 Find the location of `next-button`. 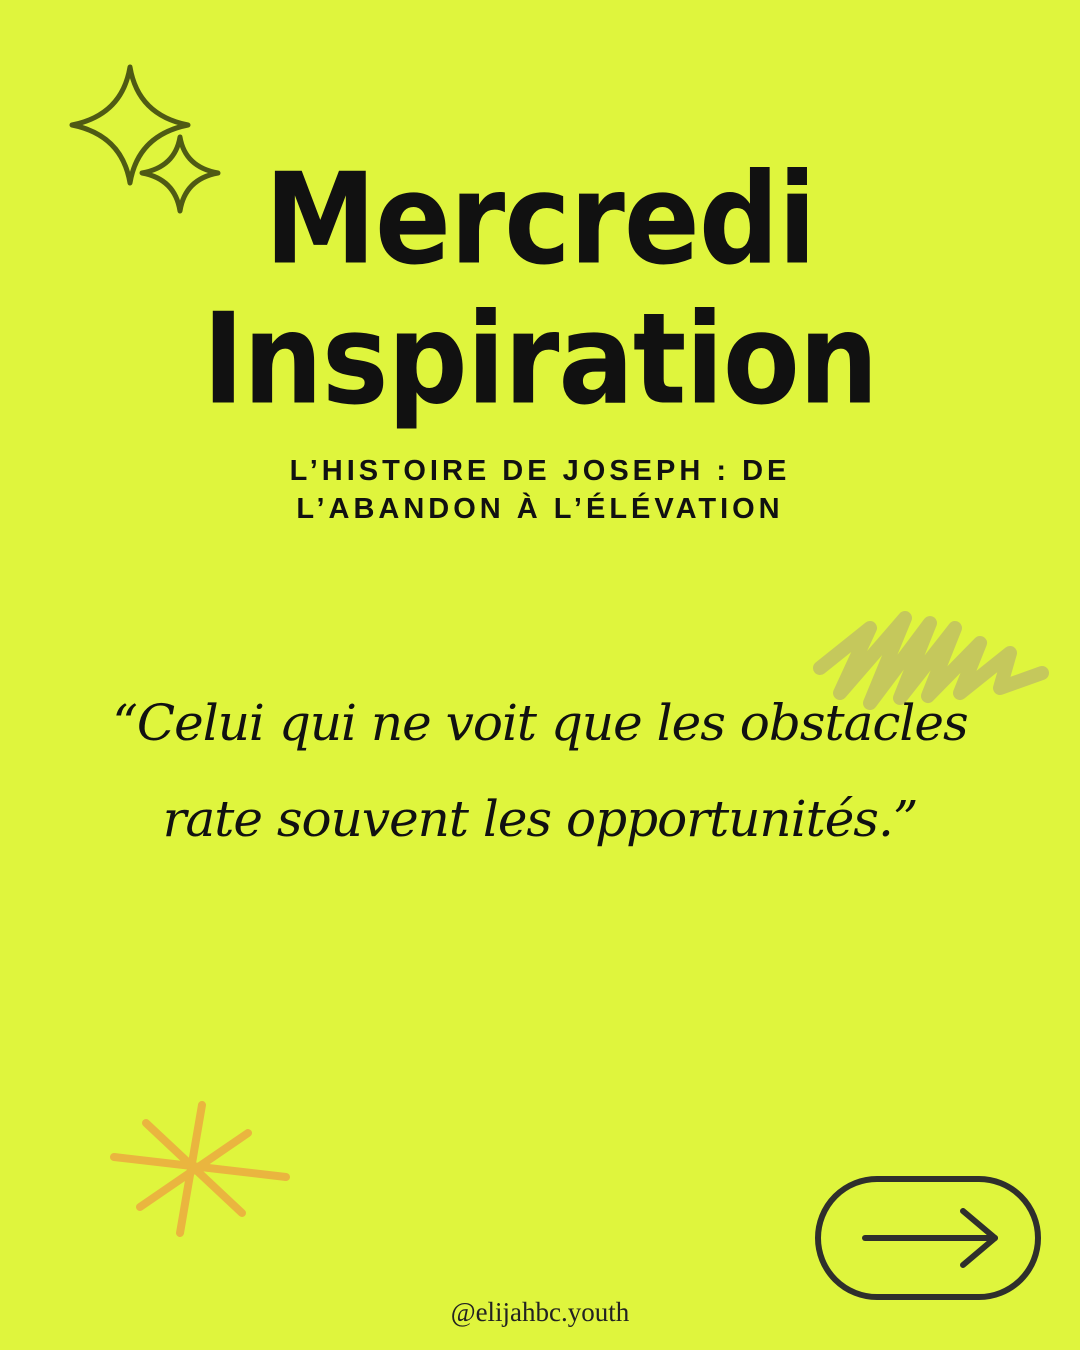

next-button is located at coordinates (928, 1238).